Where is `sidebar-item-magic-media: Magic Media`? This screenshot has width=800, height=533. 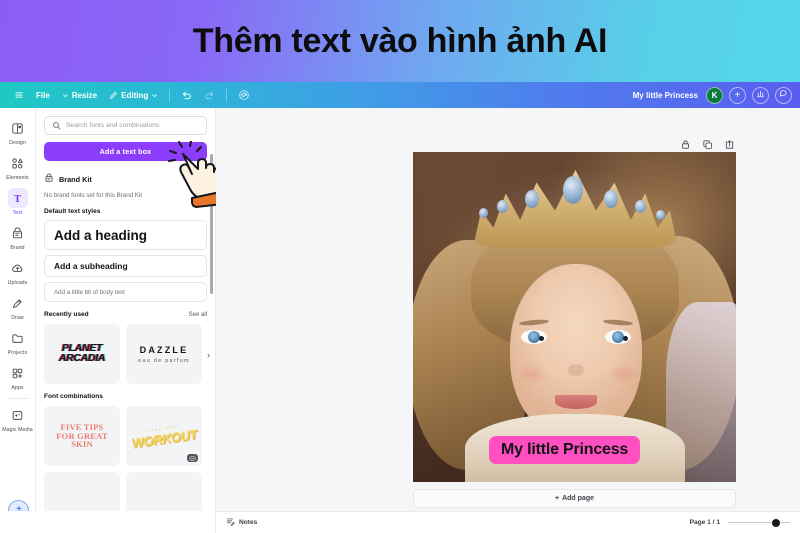
sidebar-item-magic-media: Magic Media is located at coordinates (18, 418).